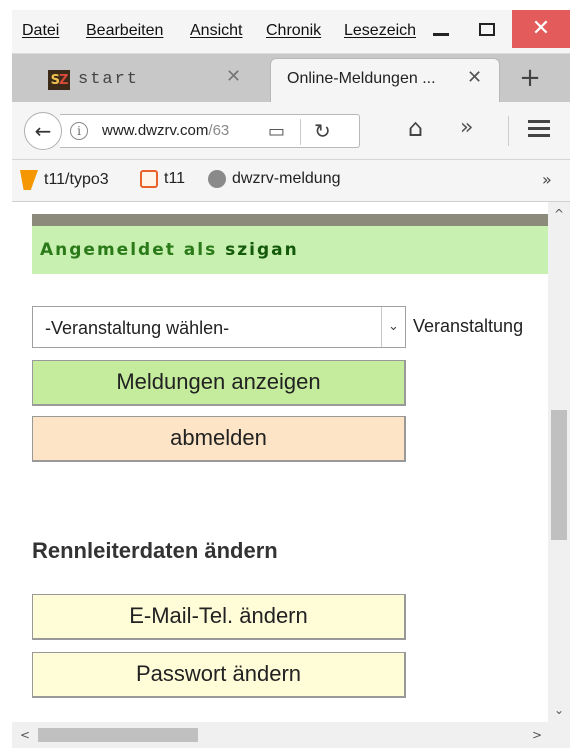  What do you see at coordinates (166, 130) in the screenshot?
I see `url-text: www.dwzrv.com/63` at bounding box center [166, 130].